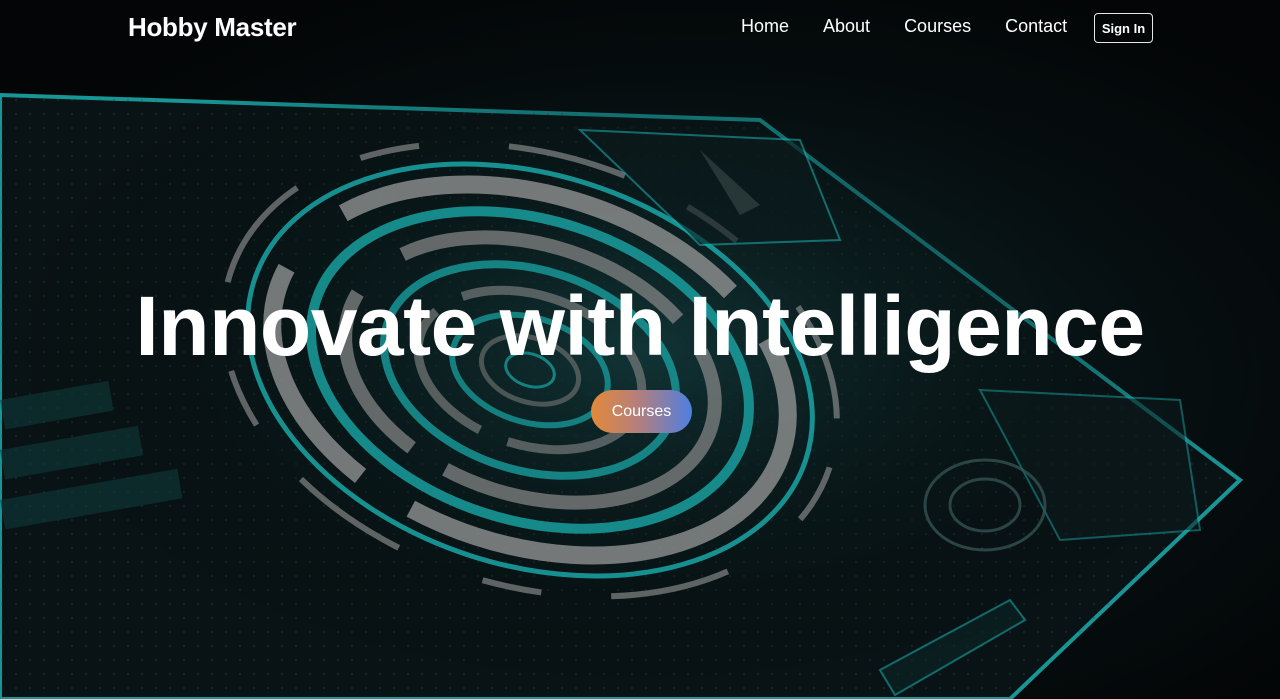 Image resolution: width=1280 pixels, height=699 pixels. What do you see at coordinates (846, 26) in the screenshot?
I see `nav-link-about: About` at bounding box center [846, 26].